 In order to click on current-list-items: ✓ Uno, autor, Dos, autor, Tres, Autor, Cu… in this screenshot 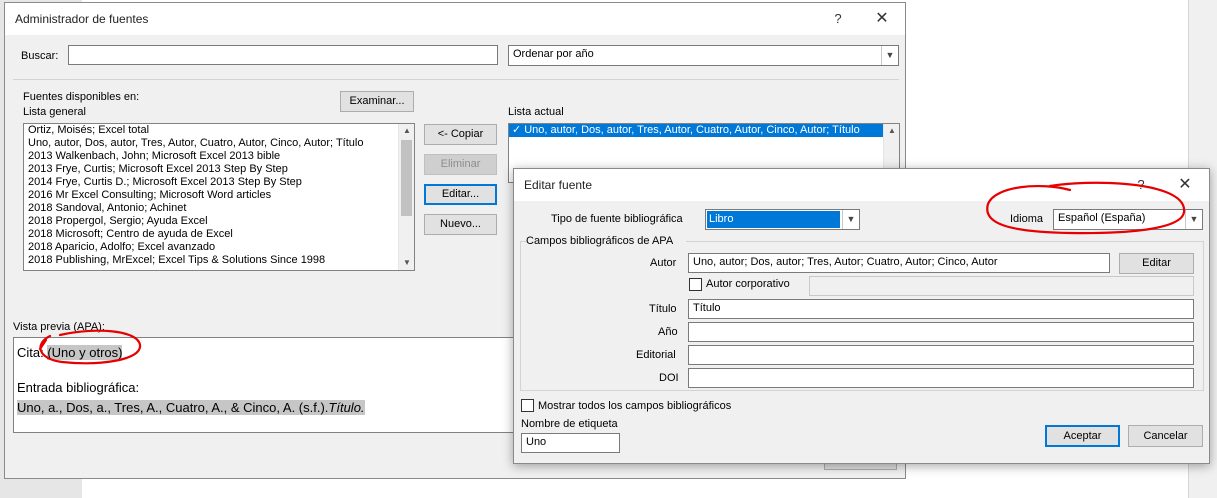, I will do `click(704, 130)`.